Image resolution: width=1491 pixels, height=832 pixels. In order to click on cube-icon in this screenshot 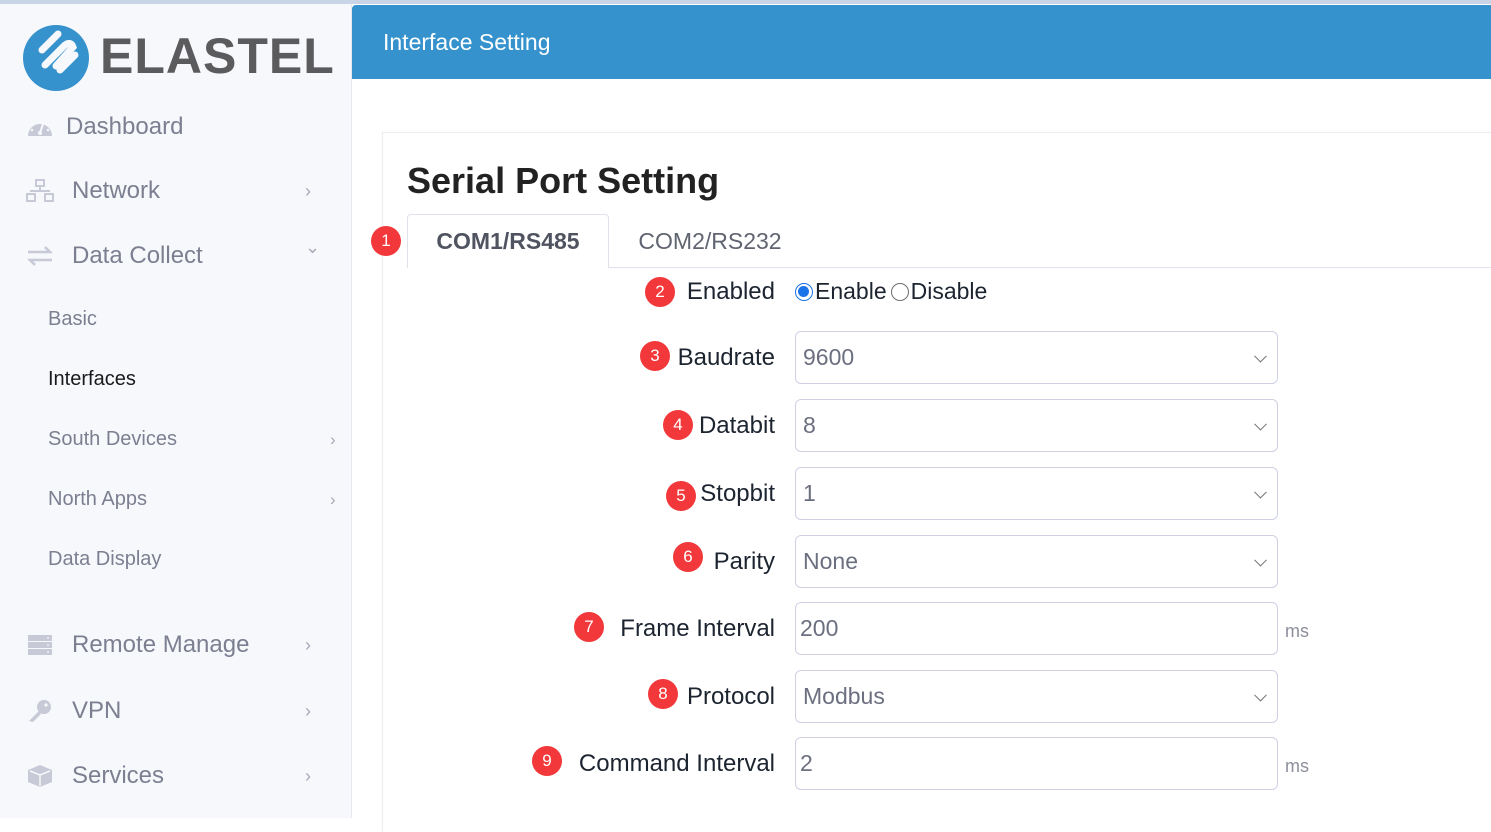, I will do `click(40, 776)`.